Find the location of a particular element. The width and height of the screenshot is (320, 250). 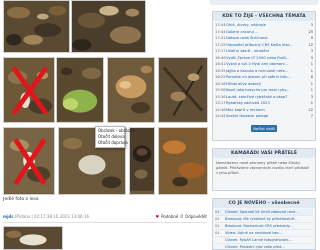

topic-time: 16:46 is located at coordinates (220, 57).